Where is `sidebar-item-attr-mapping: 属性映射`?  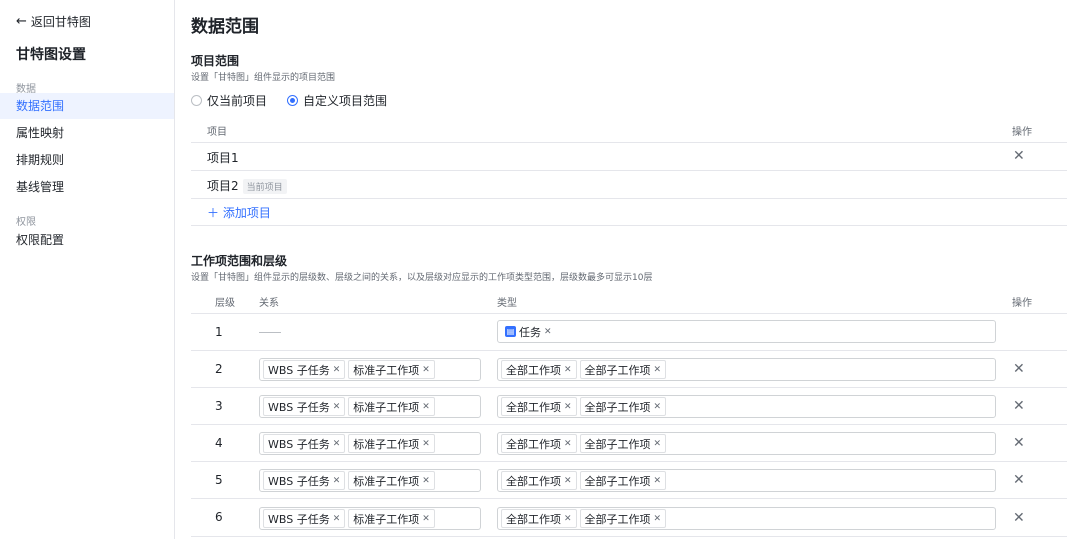
sidebar-item-attr-mapping: 属性映射 is located at coordinates (87, 133).